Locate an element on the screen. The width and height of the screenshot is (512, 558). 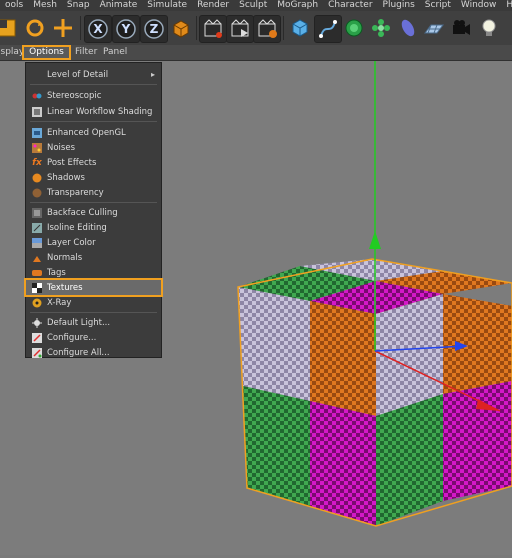
deformer-icon is located at coordinates (408, 28).